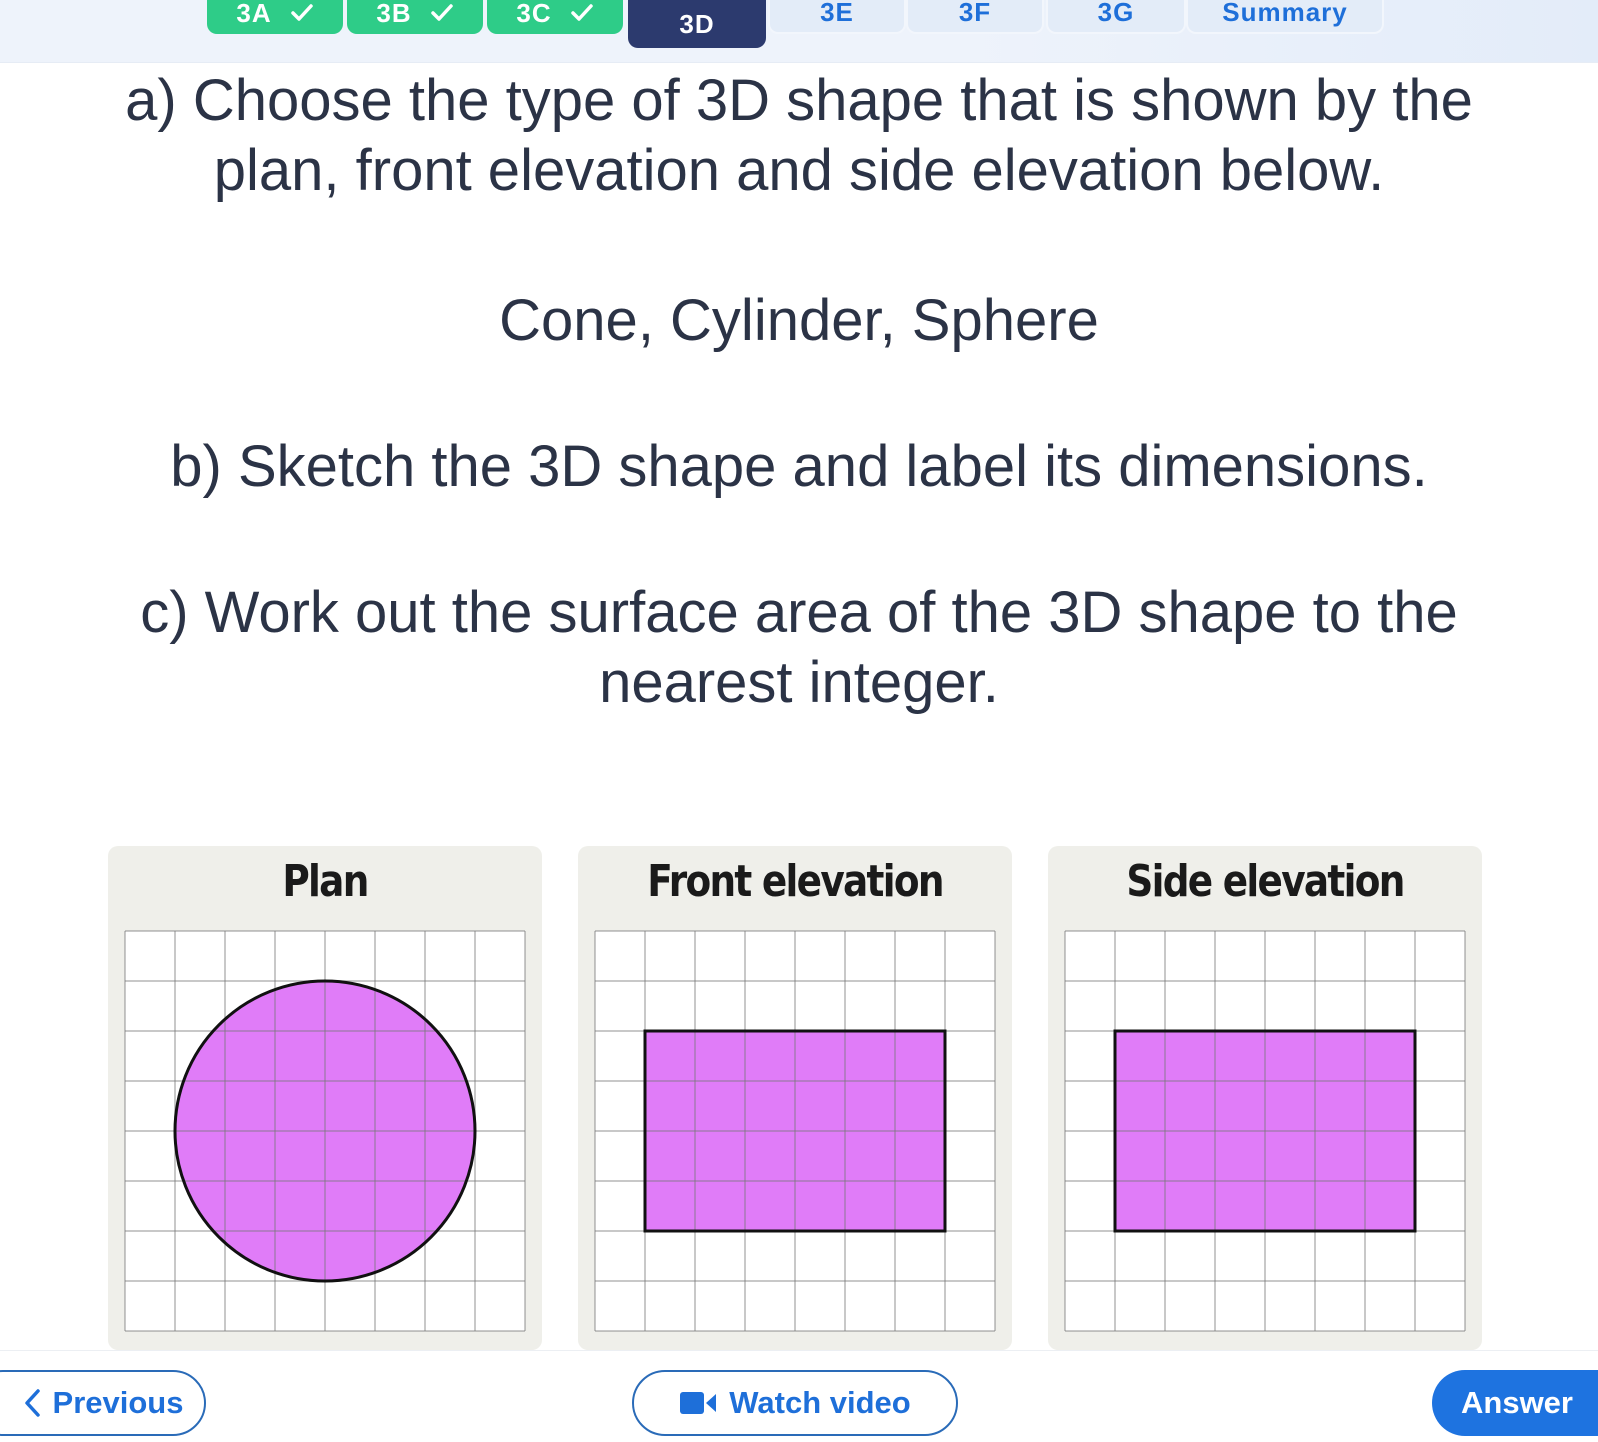  What do you see at coordinates (698, 1403) in the screenshot?
I see `video-camera-icon` at bounding box center [698, 1403].